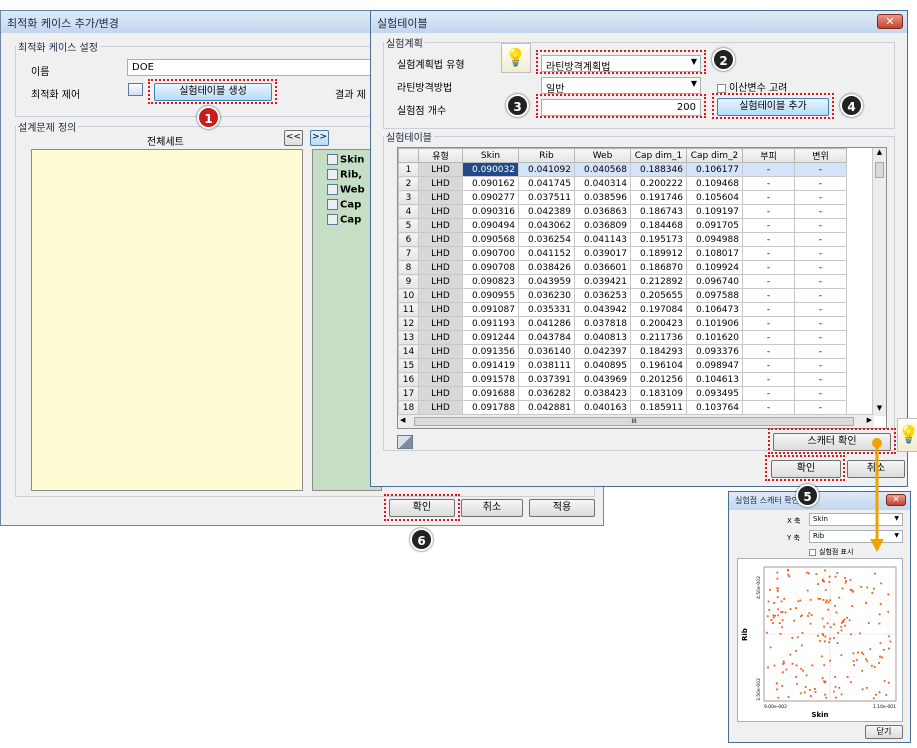  Describe the element at coordinates (344, 220) in the screenshot. I see `tree-item-cap-2: Cap` at that location.